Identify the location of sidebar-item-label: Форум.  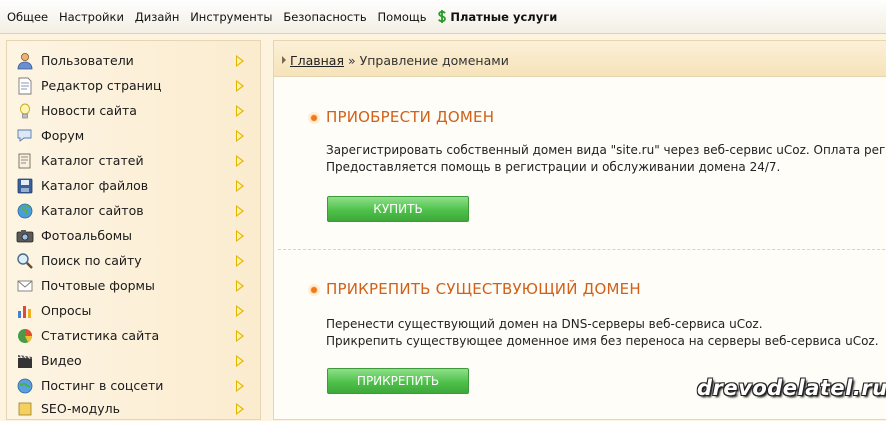
(63, 135).